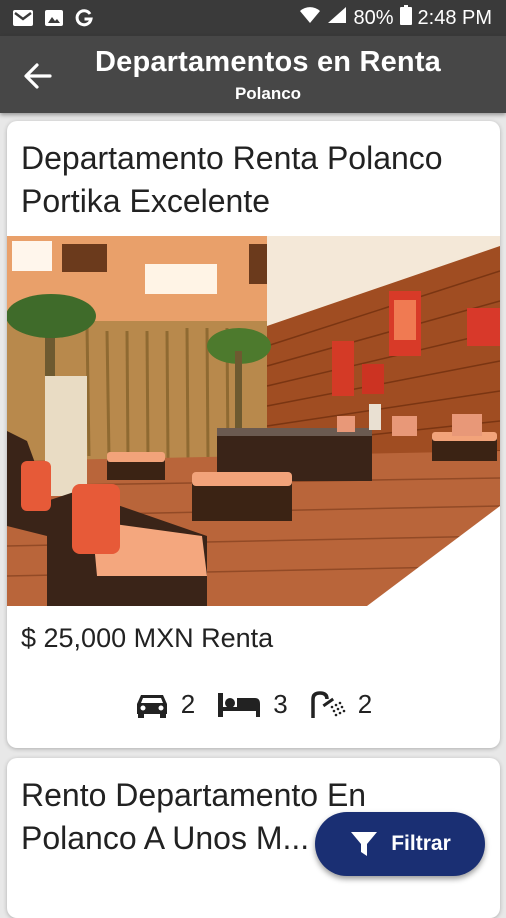 Image resolution: width=506 pixels, height=918 pixels. I want to click on image-icon, so click(54, 18).